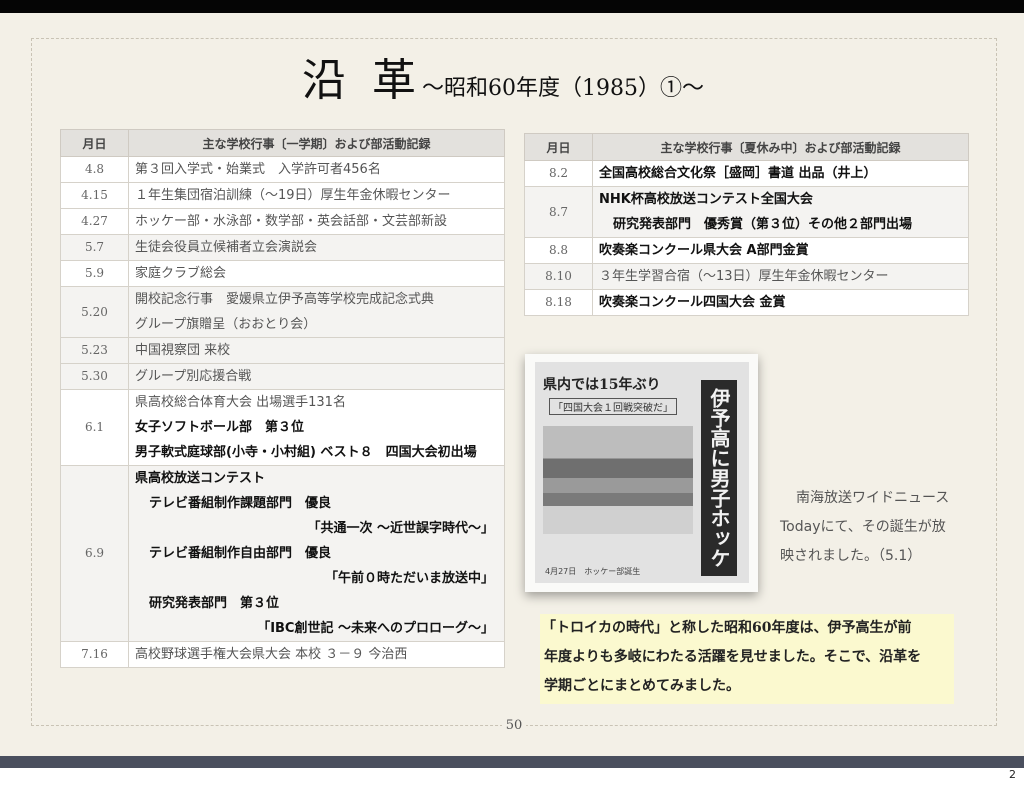 This screenshot has height=788, width=1024. I want to click on row-date: 7.16, so click(94, 654).